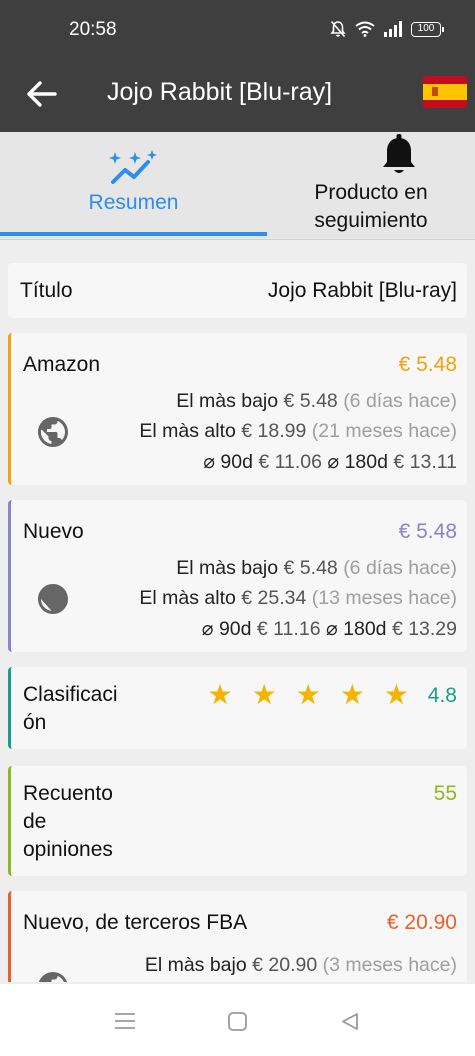 The image size is (475, 1056). What do you see at coordinates (125, 1021) in the screenshot?
I see `menu-icon` at bounding box center [125, 1021].